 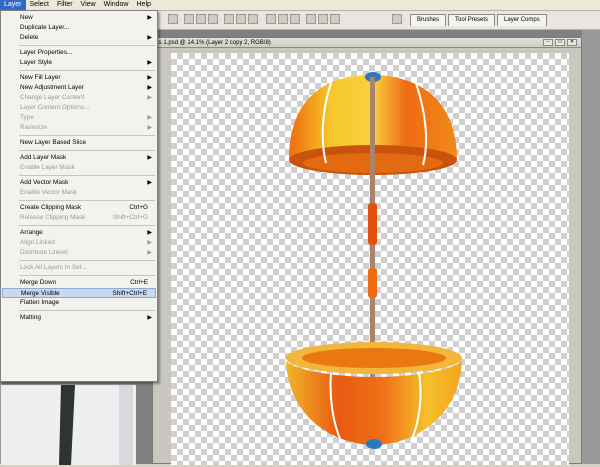 What do you see at coordinates (138, 207) in the screenshot?
I see `menu-item-shortcut: Ctrl+G` at bounding box center [138, 207].